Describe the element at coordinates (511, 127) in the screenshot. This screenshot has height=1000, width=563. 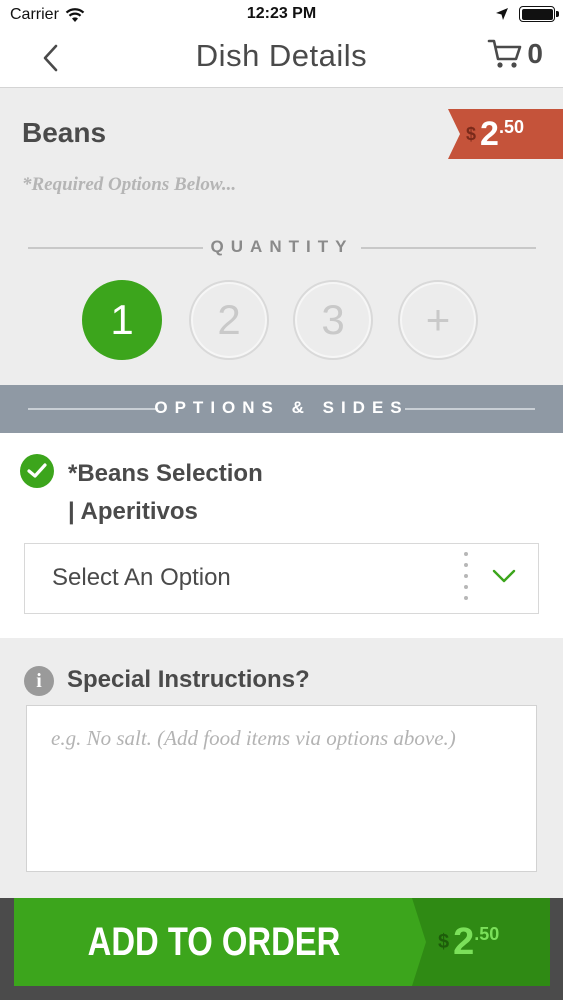
I see `price-cents: .50` at that location.